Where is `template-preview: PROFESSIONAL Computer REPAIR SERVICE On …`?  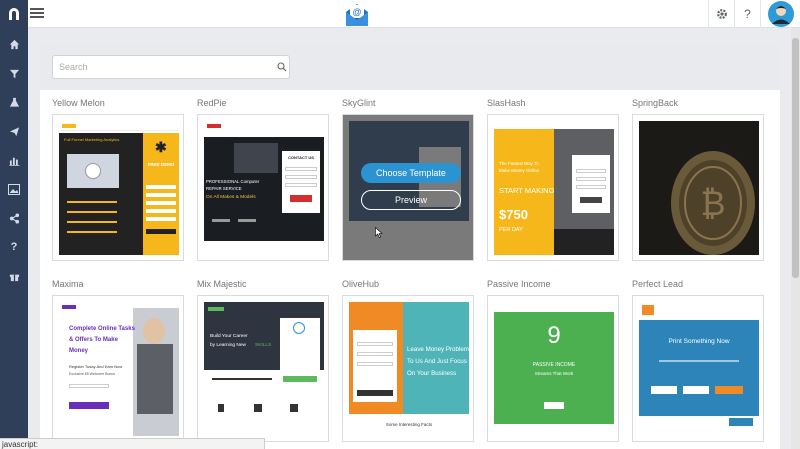
template-preview: PROFESSIONAL Computer REPAIR SERVICE On … is located at coordinates (263, 187).